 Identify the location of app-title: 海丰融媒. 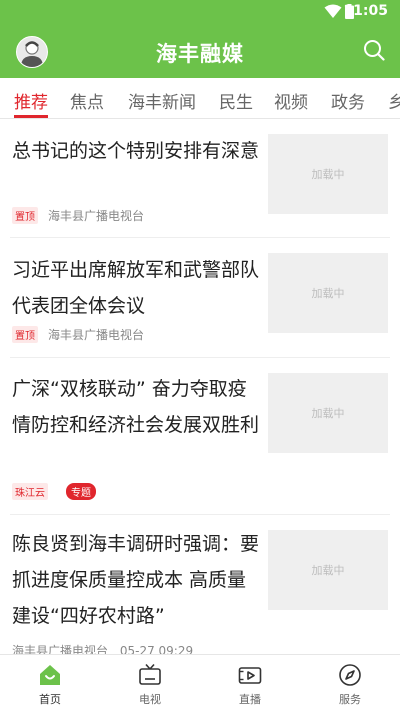
(200, 54).